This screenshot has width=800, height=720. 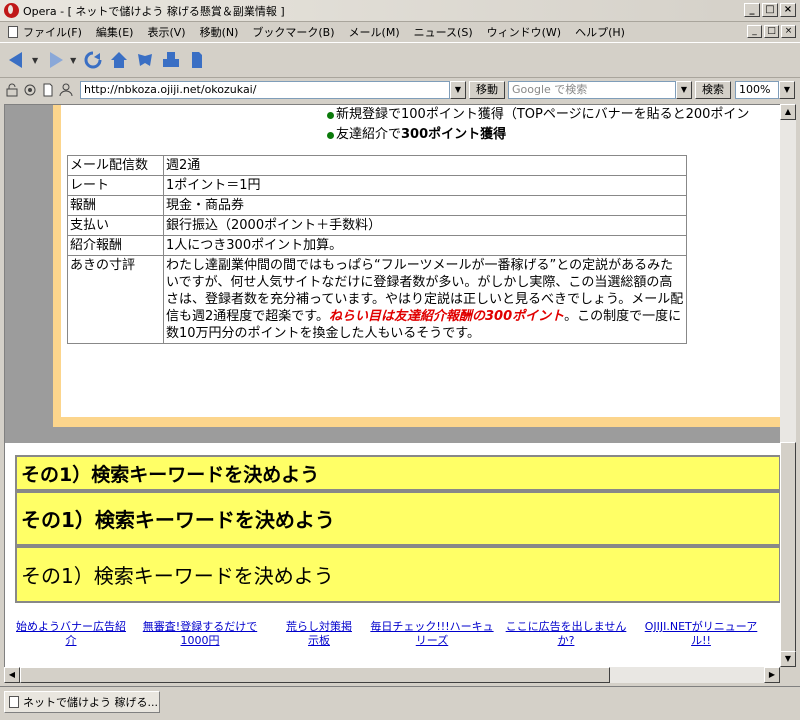 I want to click on search-input: Google で検索, so click(x=592, y=90).